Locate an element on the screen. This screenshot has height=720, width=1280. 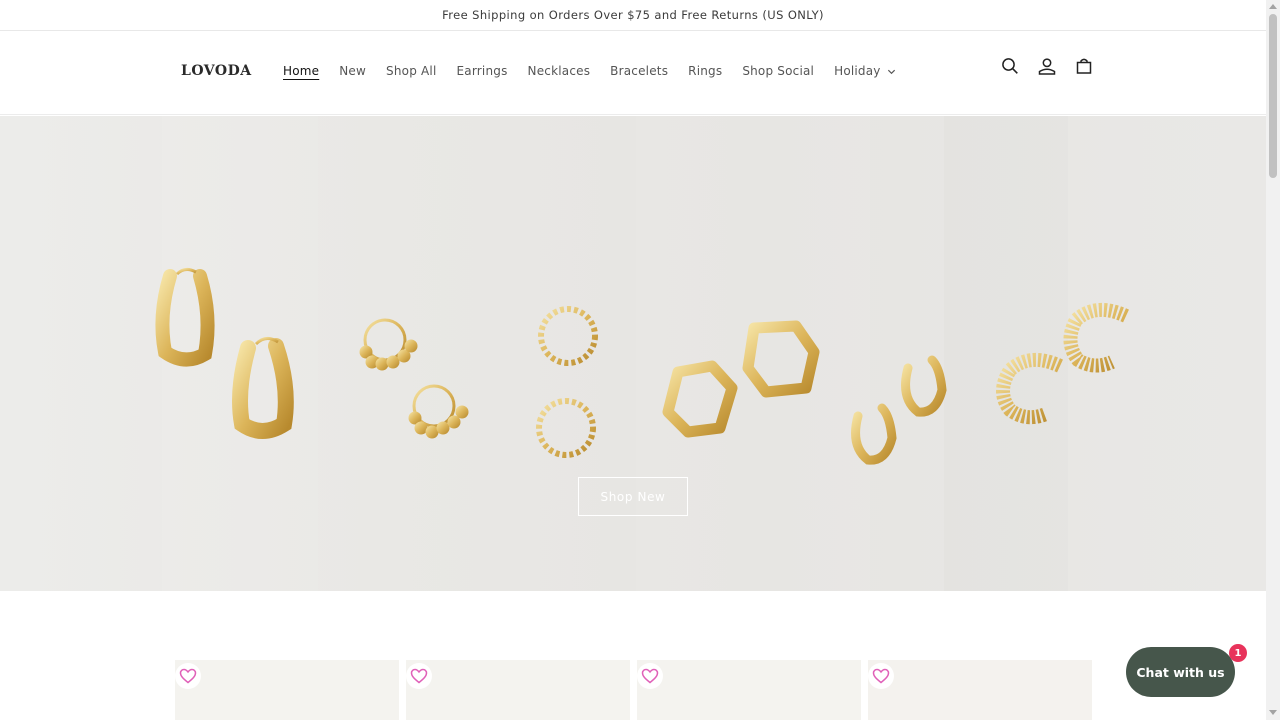
nav-bracelets: Bracelets is located at coordinates (639, 71).